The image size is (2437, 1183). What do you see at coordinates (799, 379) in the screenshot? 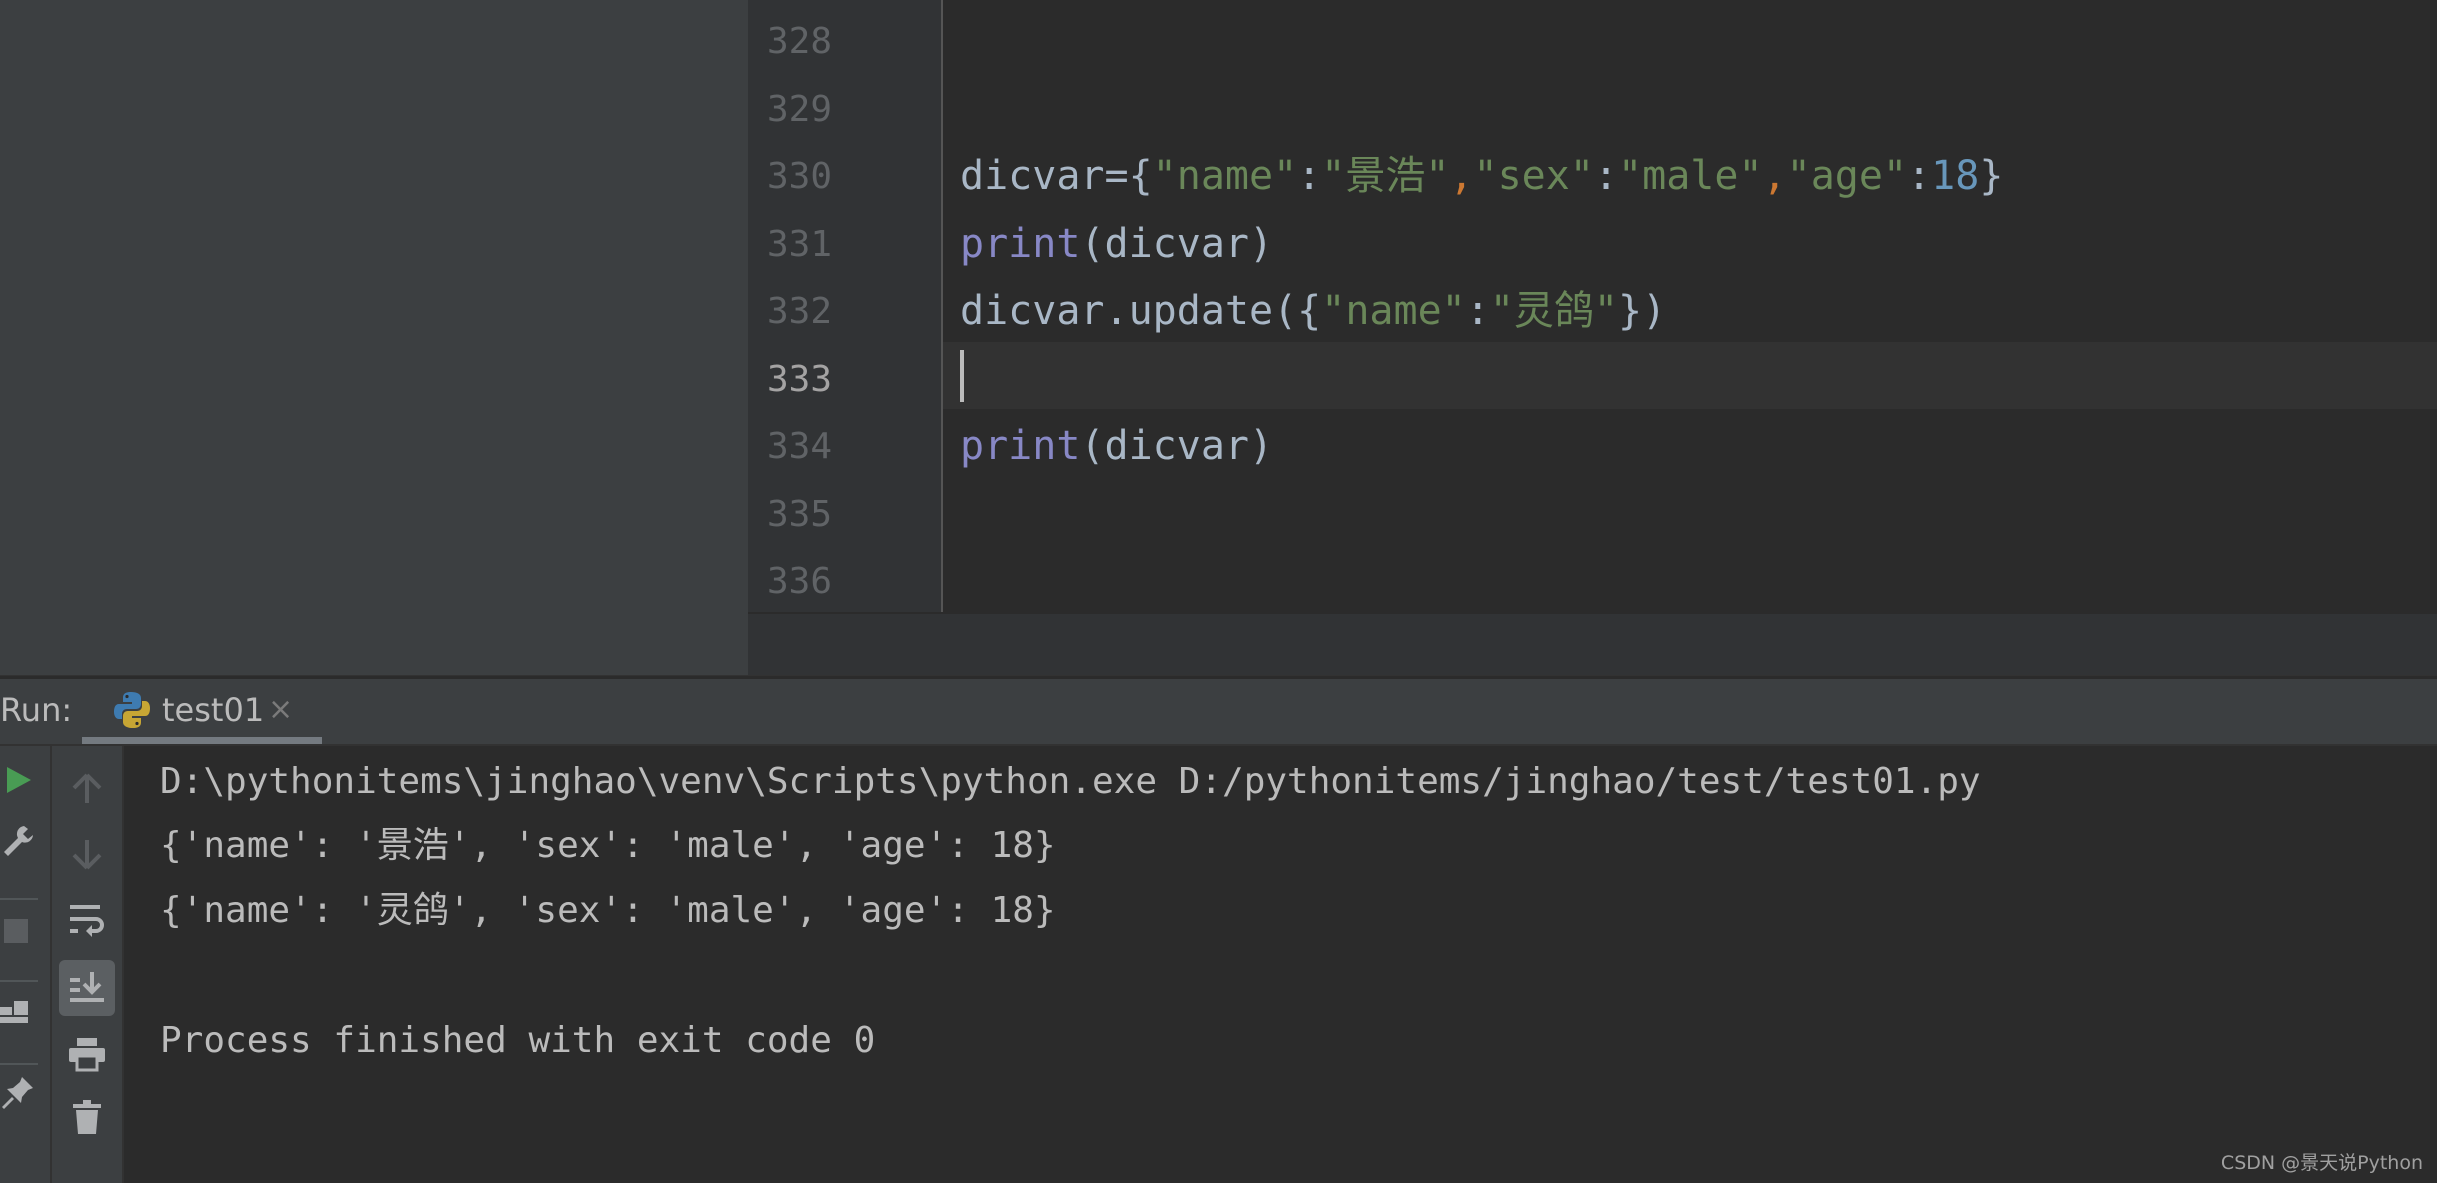
I see `line-number: 333` at bounding box center [799, 379].